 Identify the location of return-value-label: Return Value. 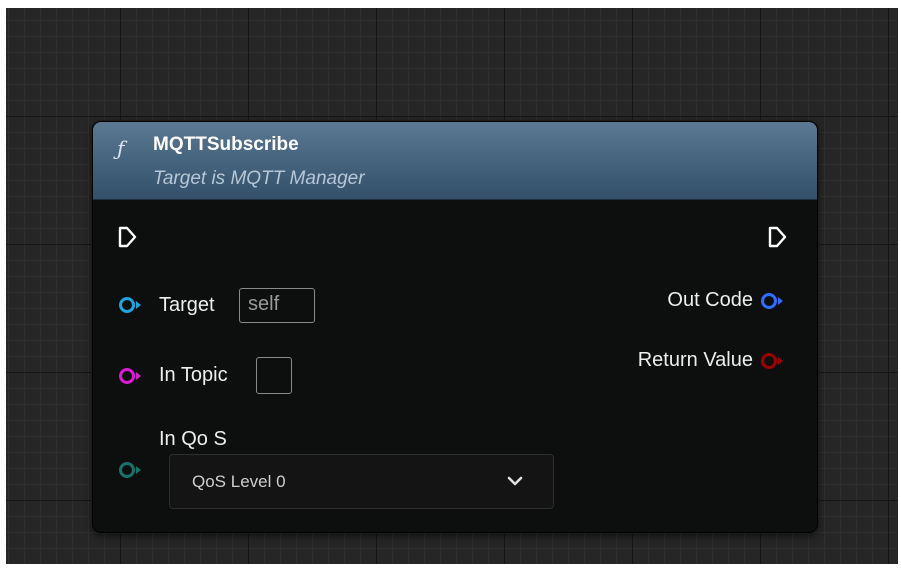
(695, 360).